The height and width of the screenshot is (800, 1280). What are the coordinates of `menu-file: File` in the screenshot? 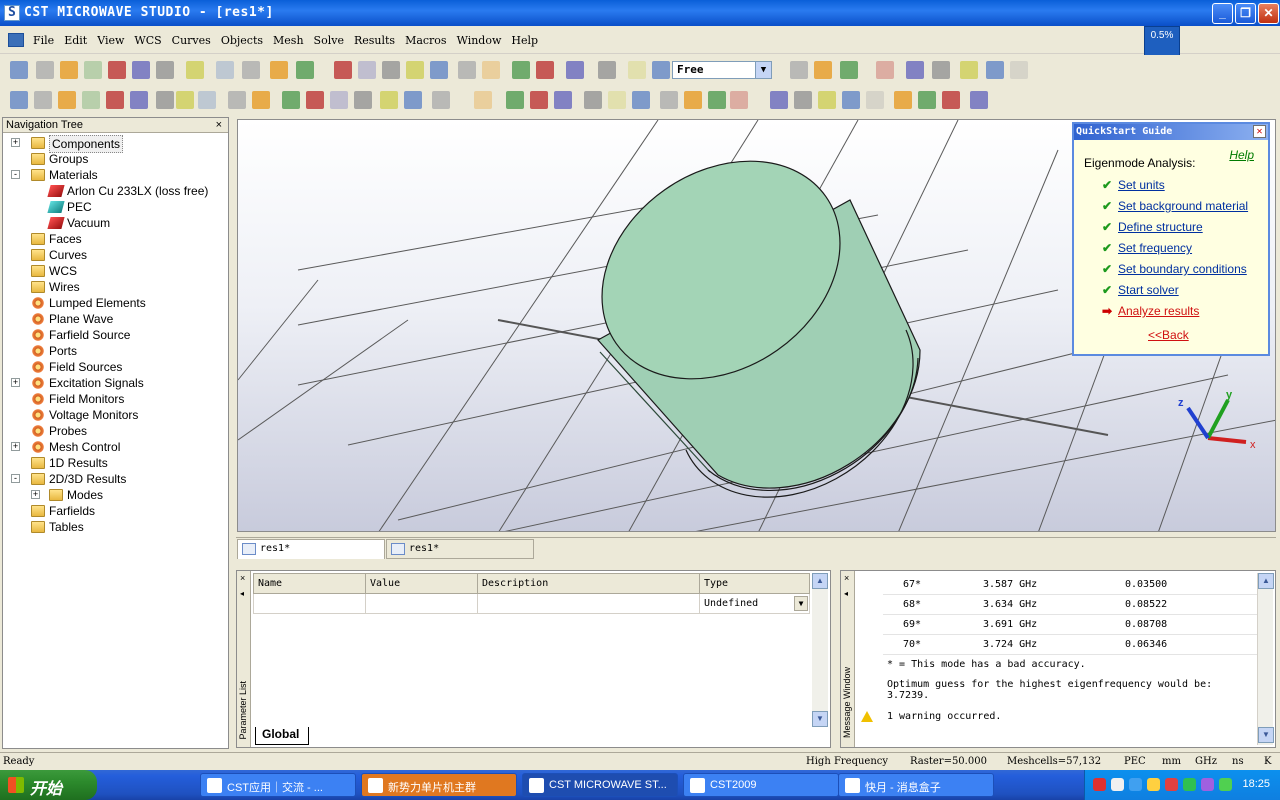 It's located at (43, 40).